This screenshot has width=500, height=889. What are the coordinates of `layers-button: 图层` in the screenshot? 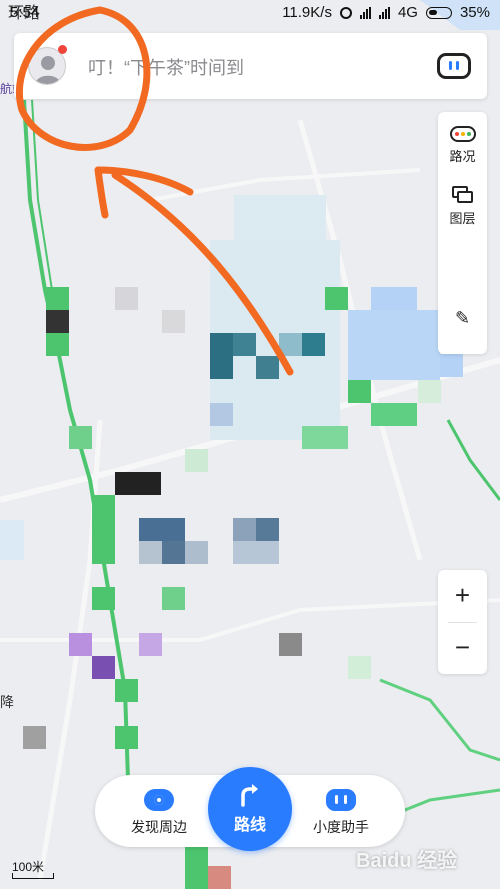 It's located at (462, 206).